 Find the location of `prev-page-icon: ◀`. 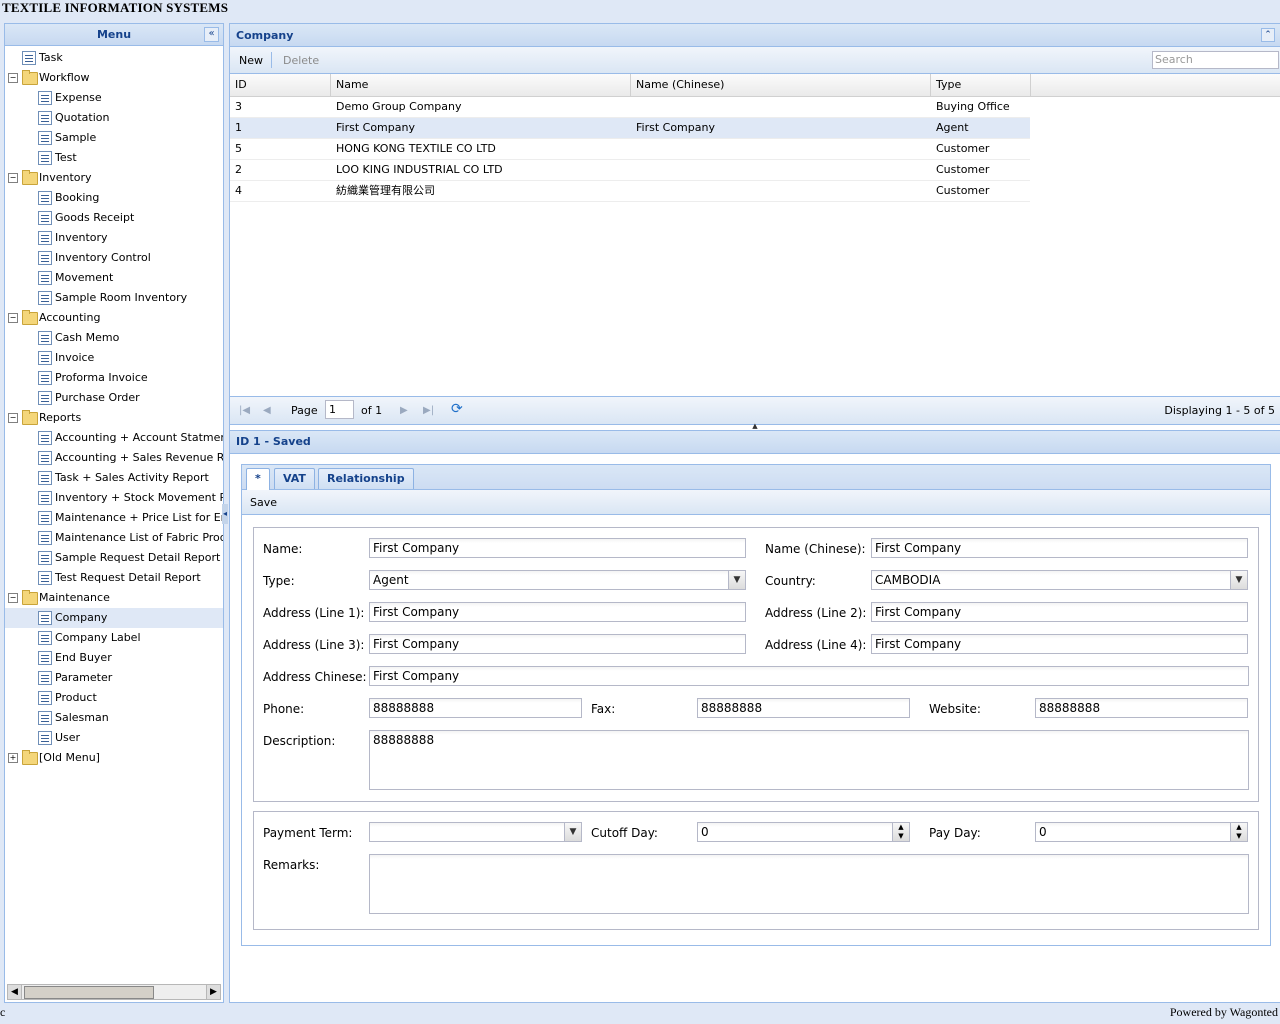

prev-page-icon: ◀ is located at coordinates (267, 410).